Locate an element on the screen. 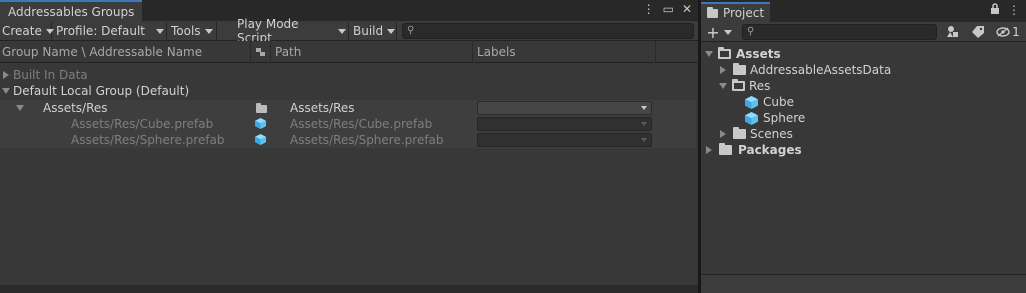  close-icon: ✕ is located at coordinates (687, 9).